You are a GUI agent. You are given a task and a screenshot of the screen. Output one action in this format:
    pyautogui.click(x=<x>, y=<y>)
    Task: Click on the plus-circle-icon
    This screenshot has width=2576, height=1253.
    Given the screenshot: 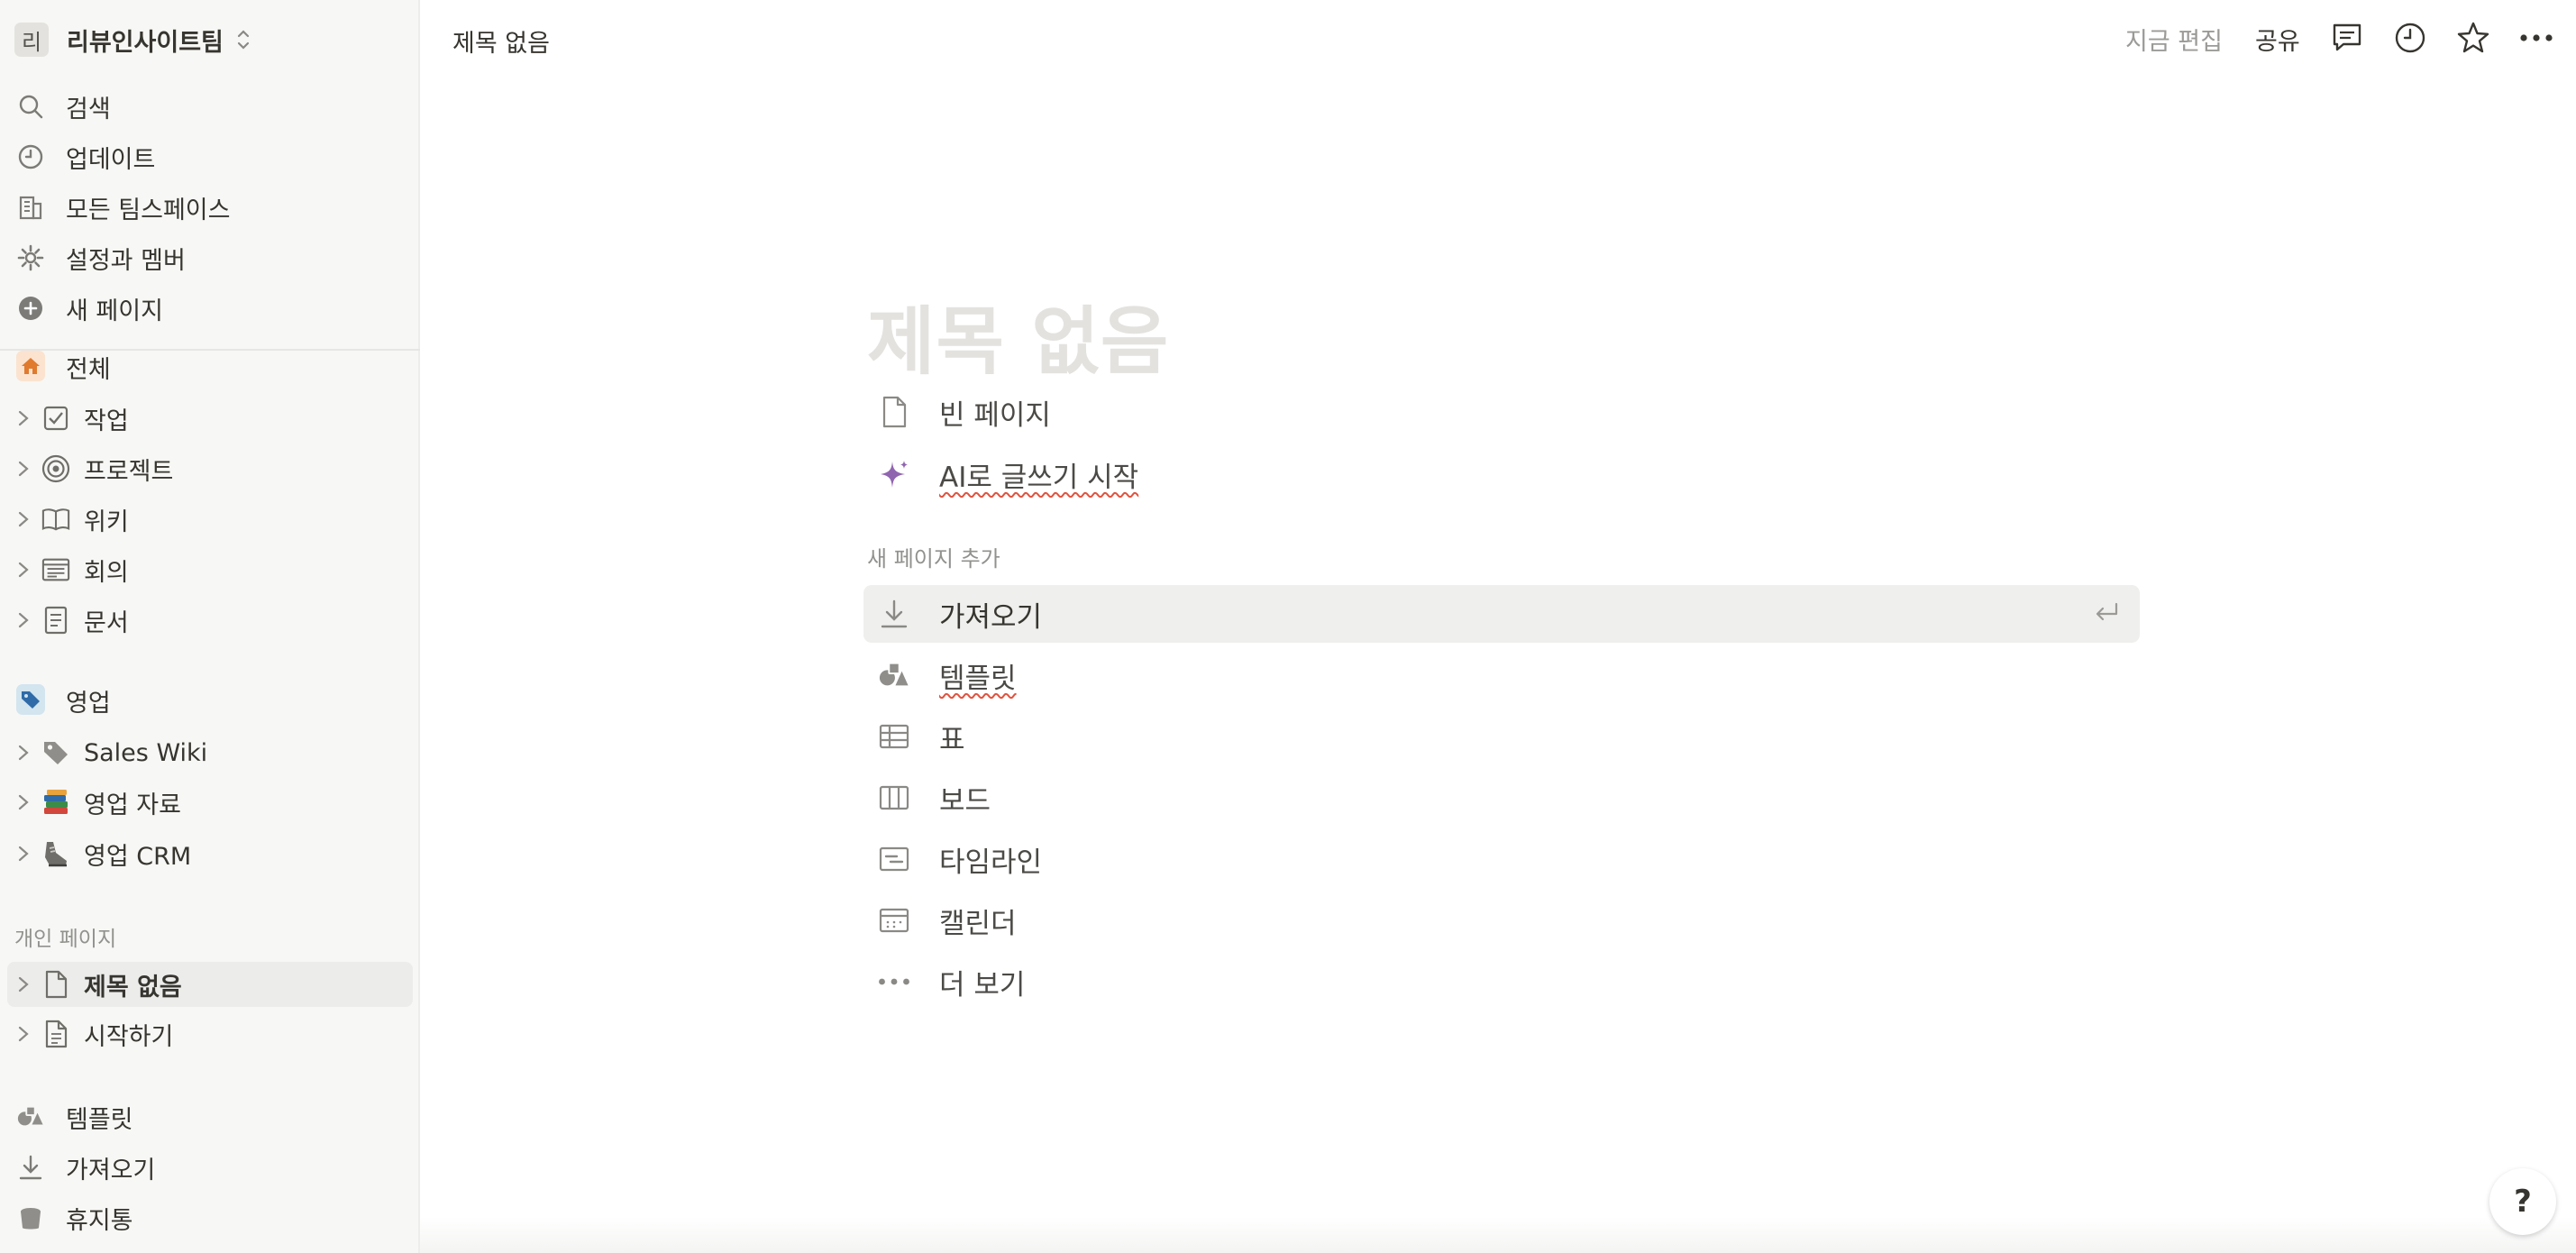 What is the action you would take?
    pyautogui.click(x=31, y=308)
    